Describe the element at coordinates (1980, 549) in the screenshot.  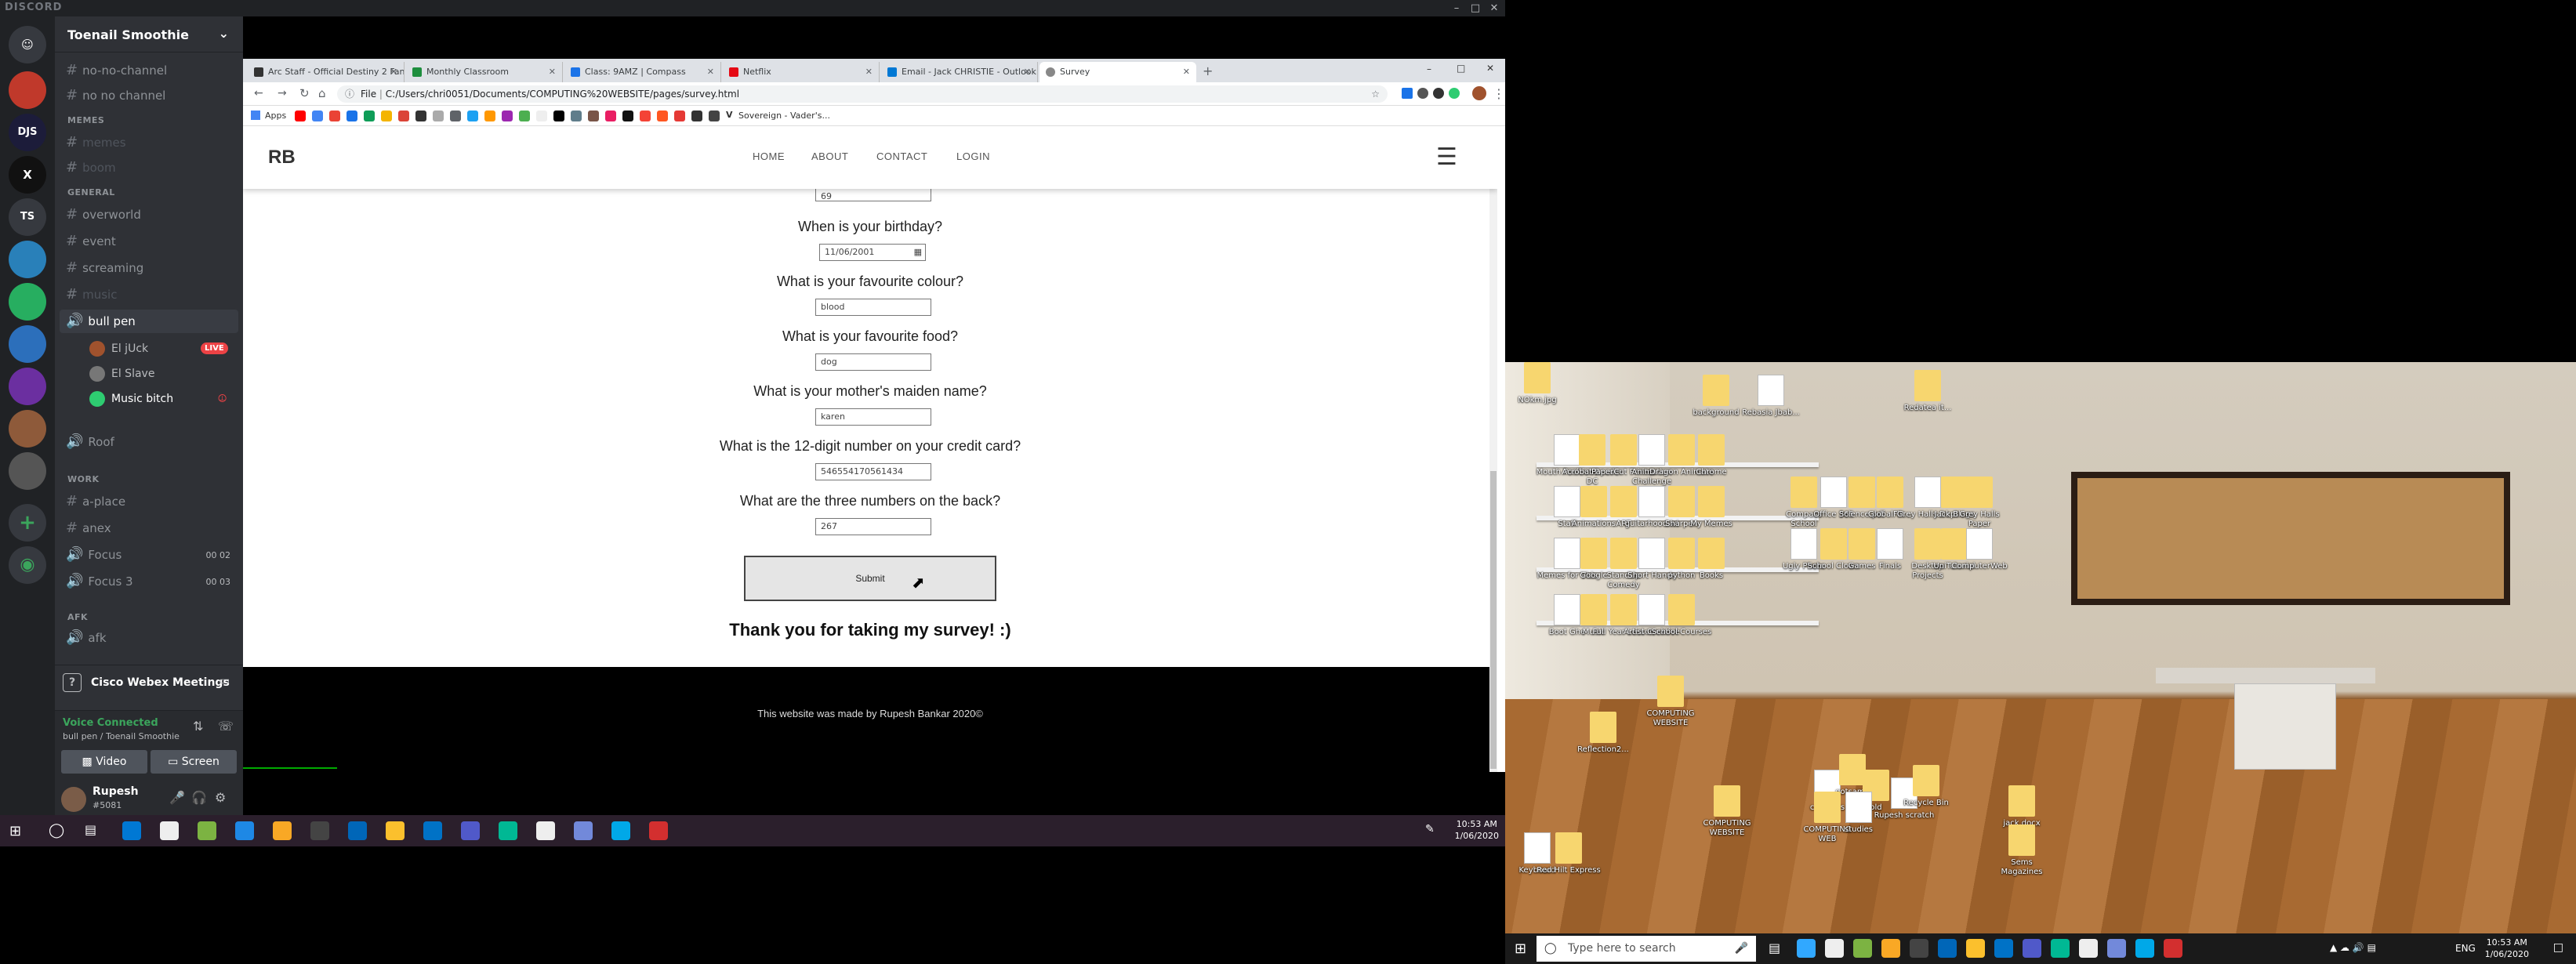
I see `desktop-icon: ComputerWeb` at that location.